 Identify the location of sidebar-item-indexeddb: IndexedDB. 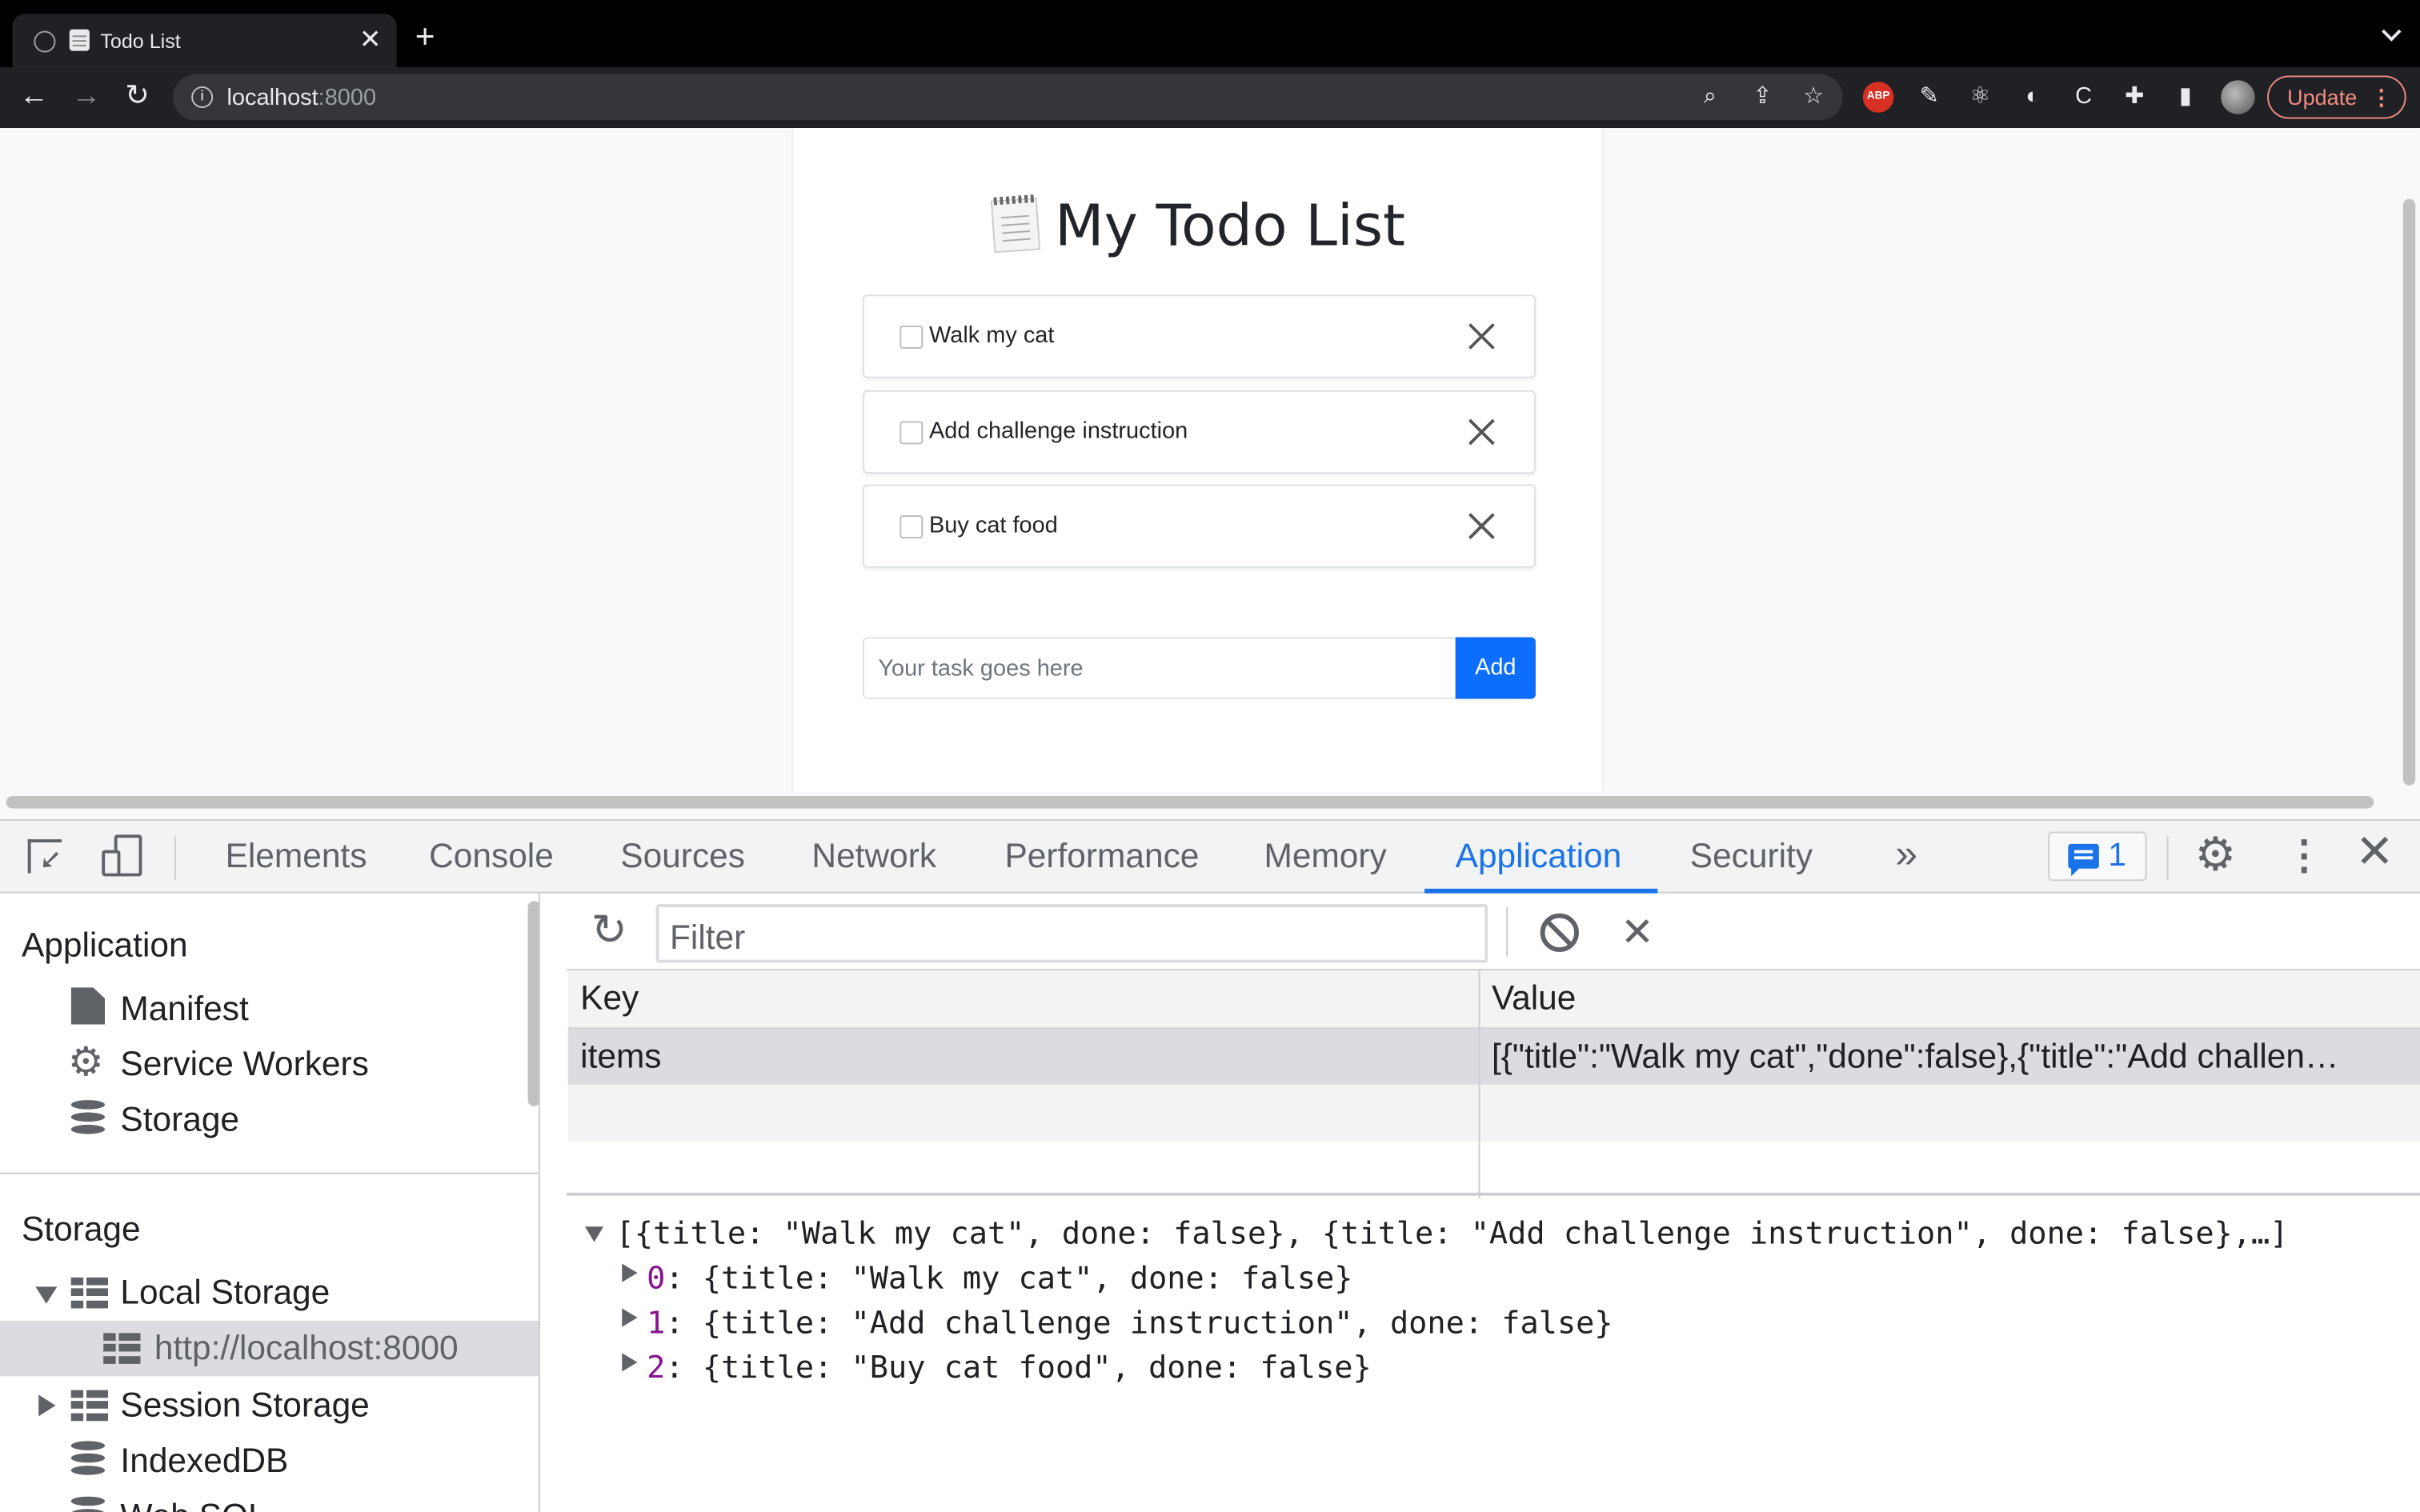
(204, 1461).